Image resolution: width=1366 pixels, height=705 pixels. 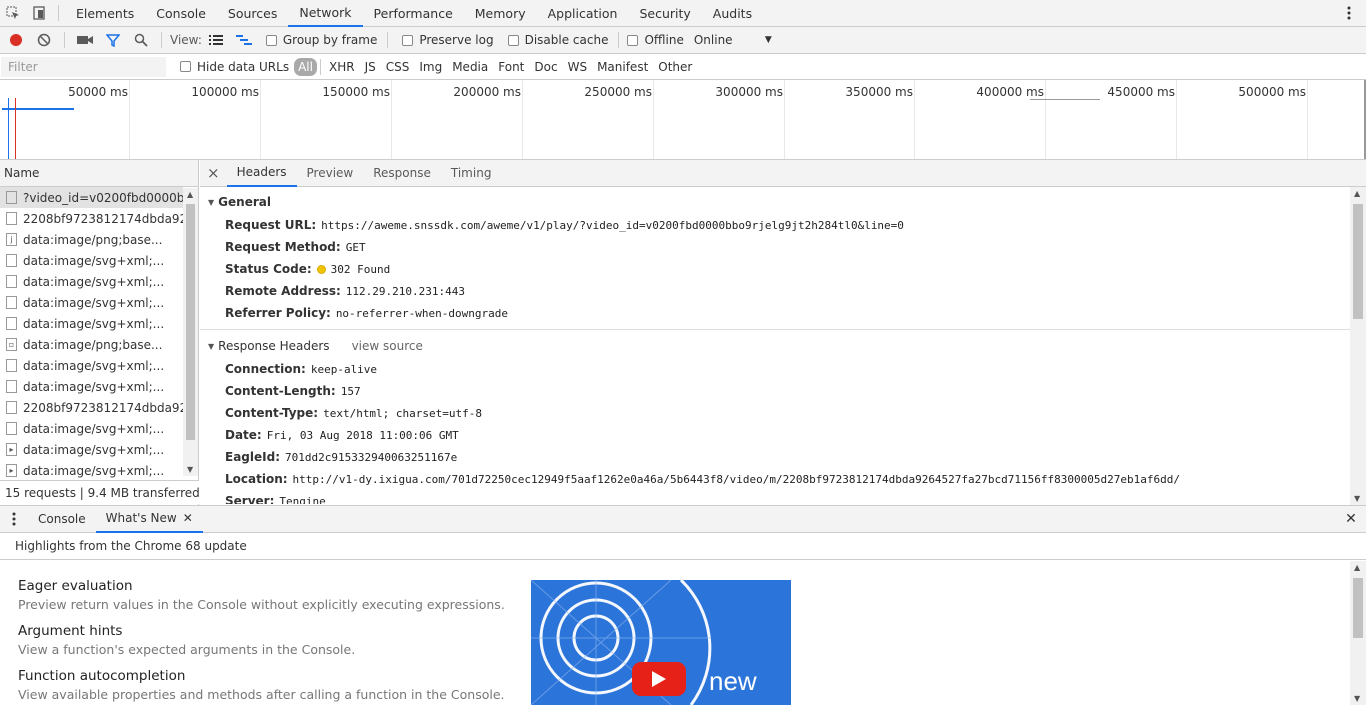 What do you see at coordinates (14, 519) in the screenshot?
I see `drawer-menu-icon` at bounding box center [14, 519].